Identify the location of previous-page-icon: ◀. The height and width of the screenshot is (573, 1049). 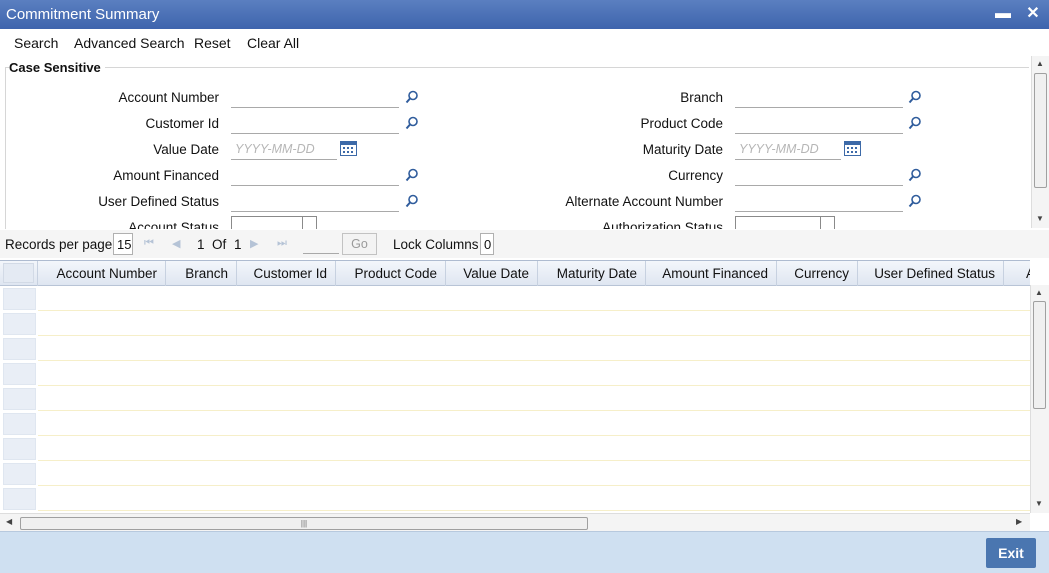
(176, 243).